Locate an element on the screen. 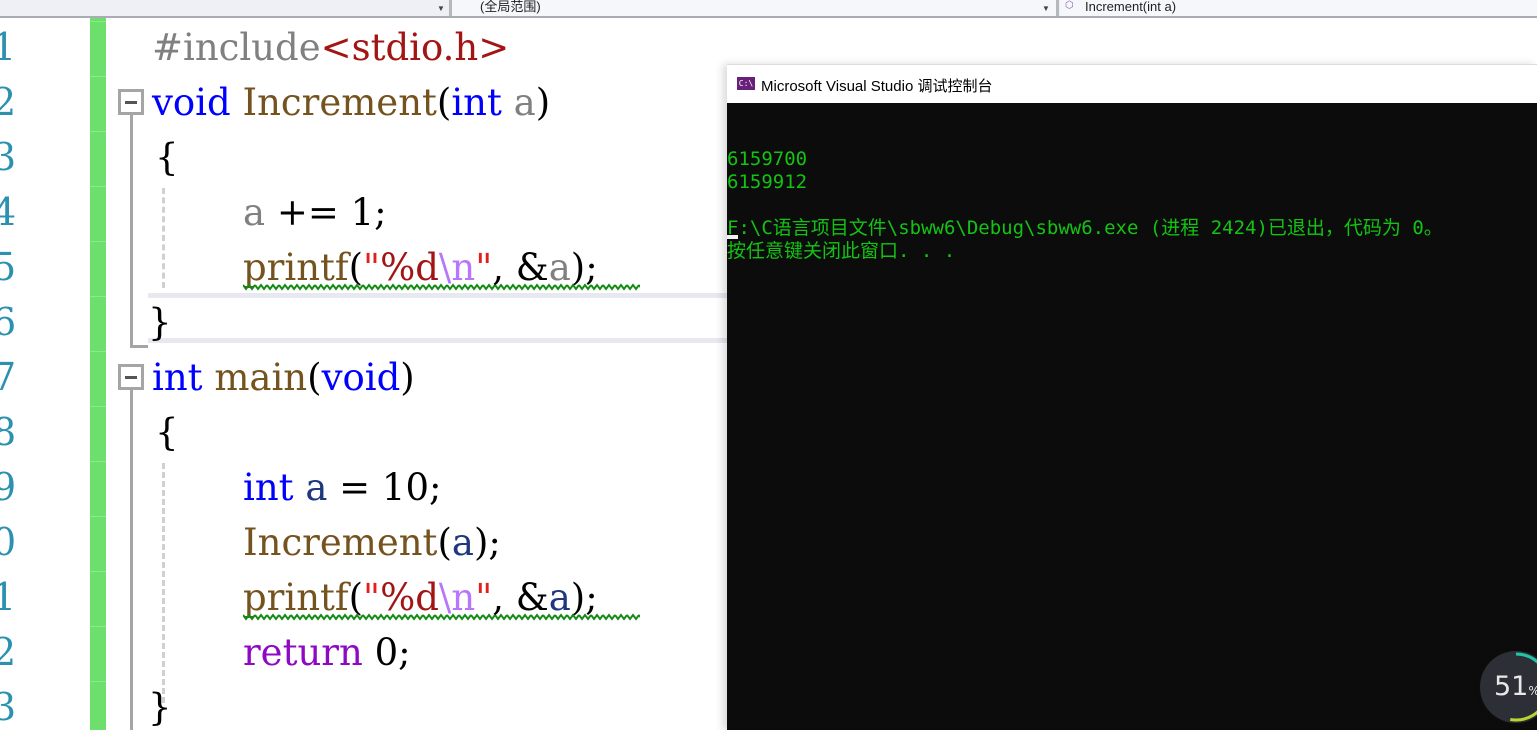 The image size is (1537, 730). code-token: ); is located at coordinates (487, 542).